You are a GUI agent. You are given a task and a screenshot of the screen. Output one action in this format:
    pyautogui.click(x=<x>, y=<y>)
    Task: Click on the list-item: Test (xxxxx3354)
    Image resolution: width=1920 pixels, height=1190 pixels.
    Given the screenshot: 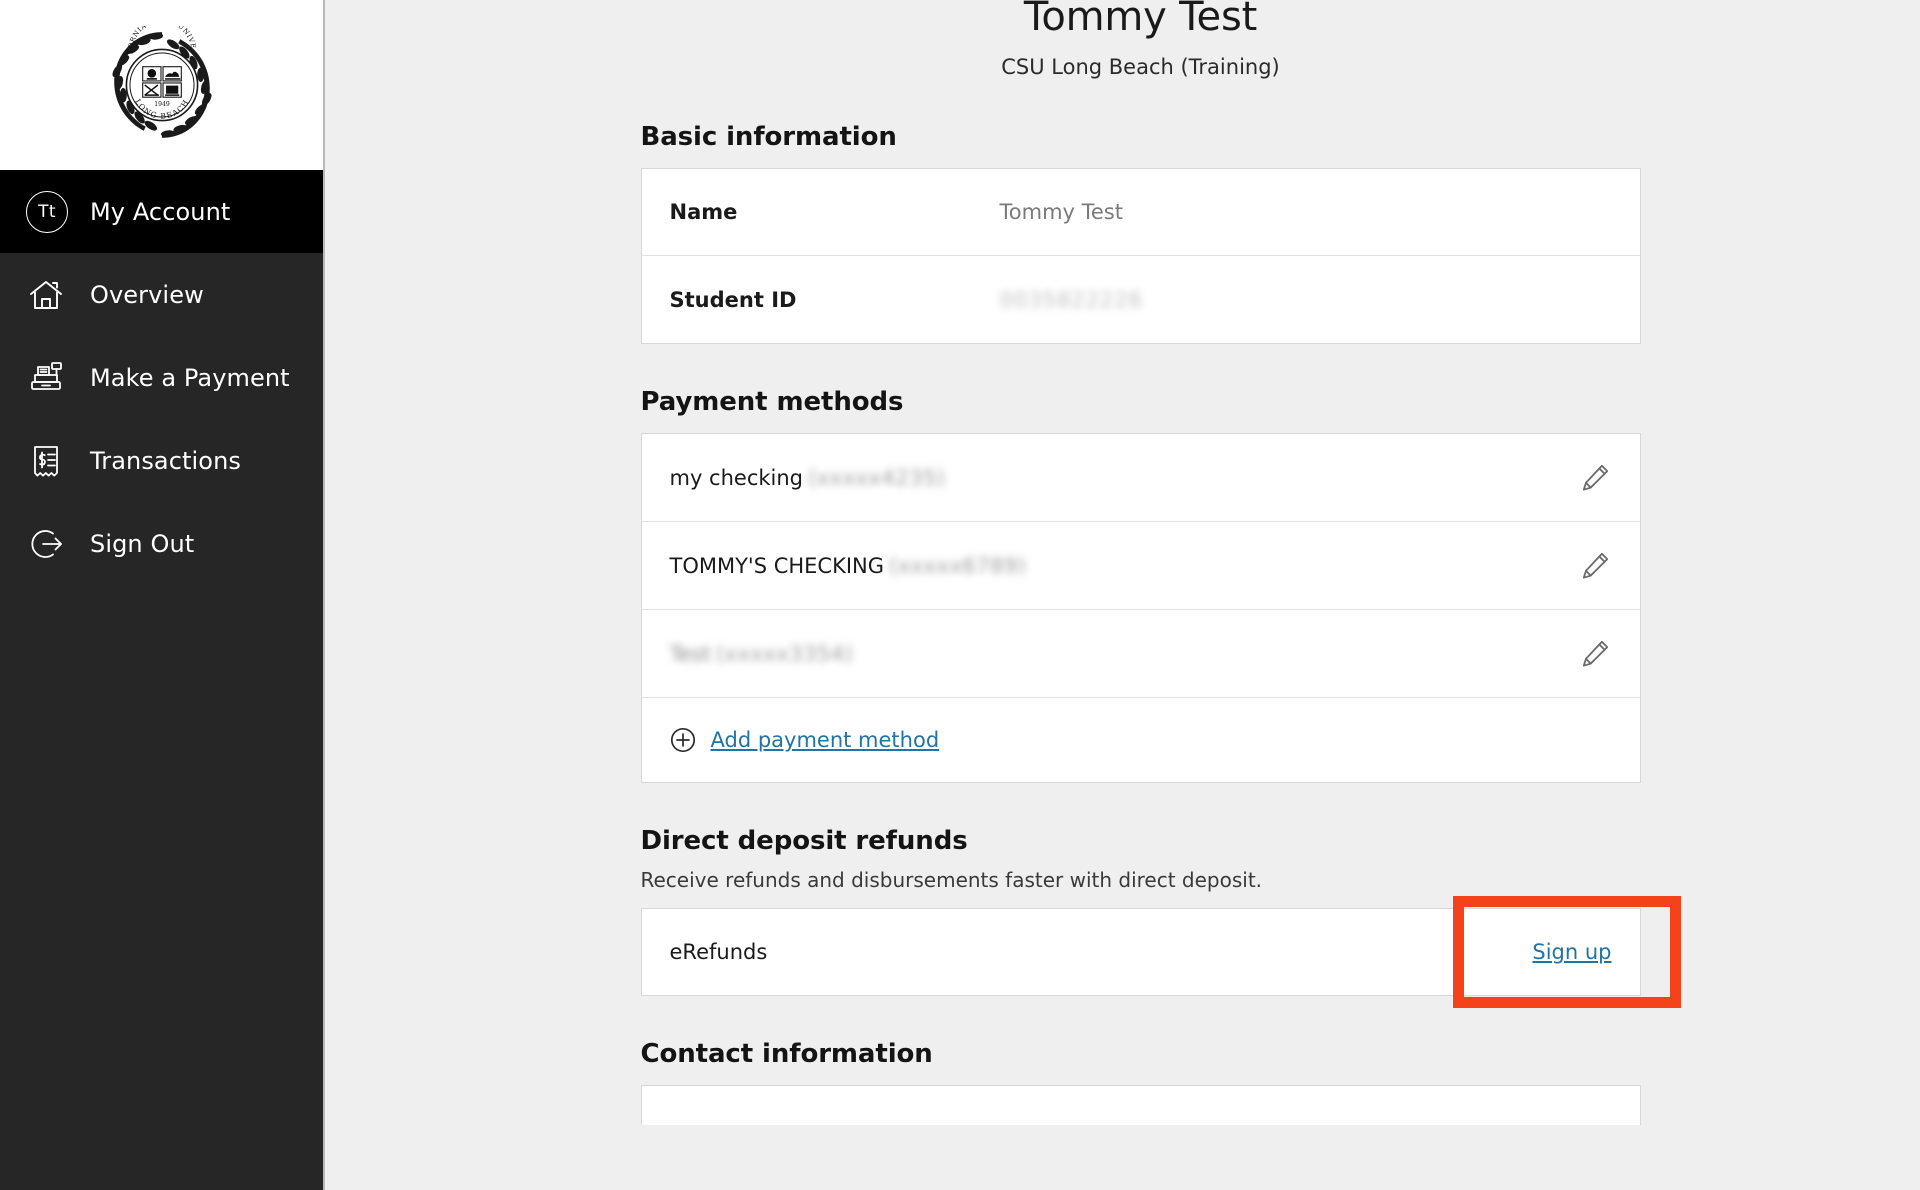 What is the action you would take?
    pyautogui.click(x=1140, y=654)
    